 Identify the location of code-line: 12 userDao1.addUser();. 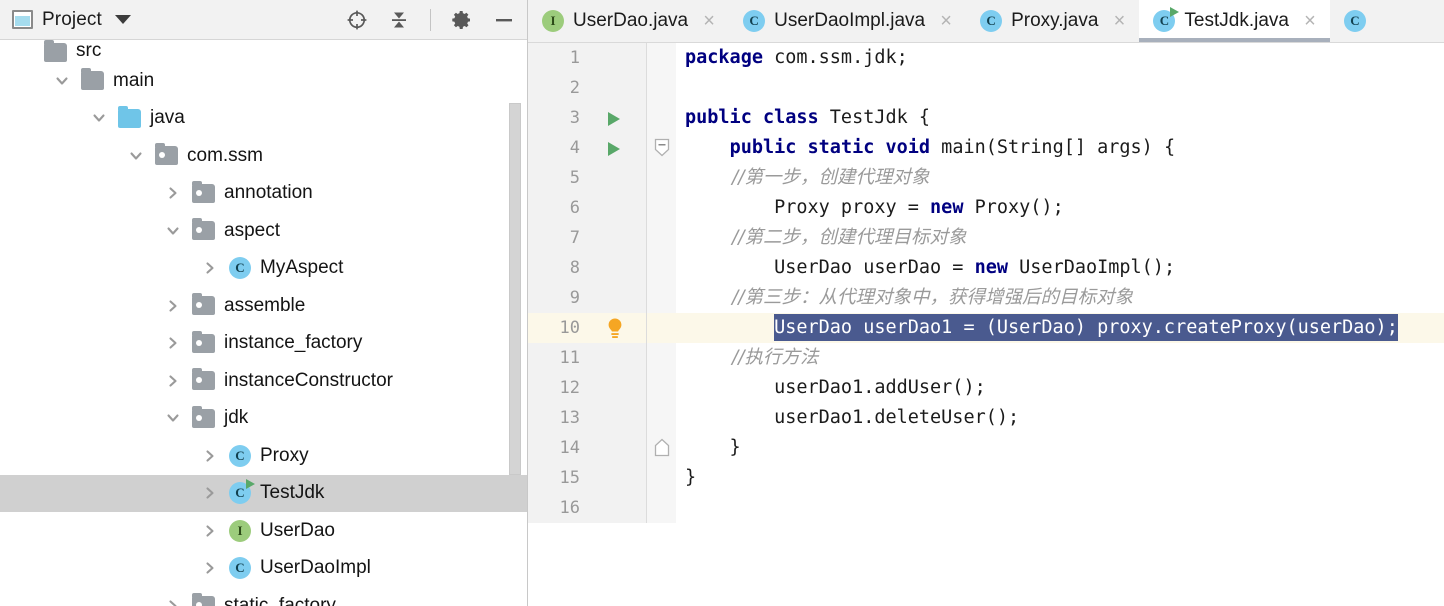
(986, 388).